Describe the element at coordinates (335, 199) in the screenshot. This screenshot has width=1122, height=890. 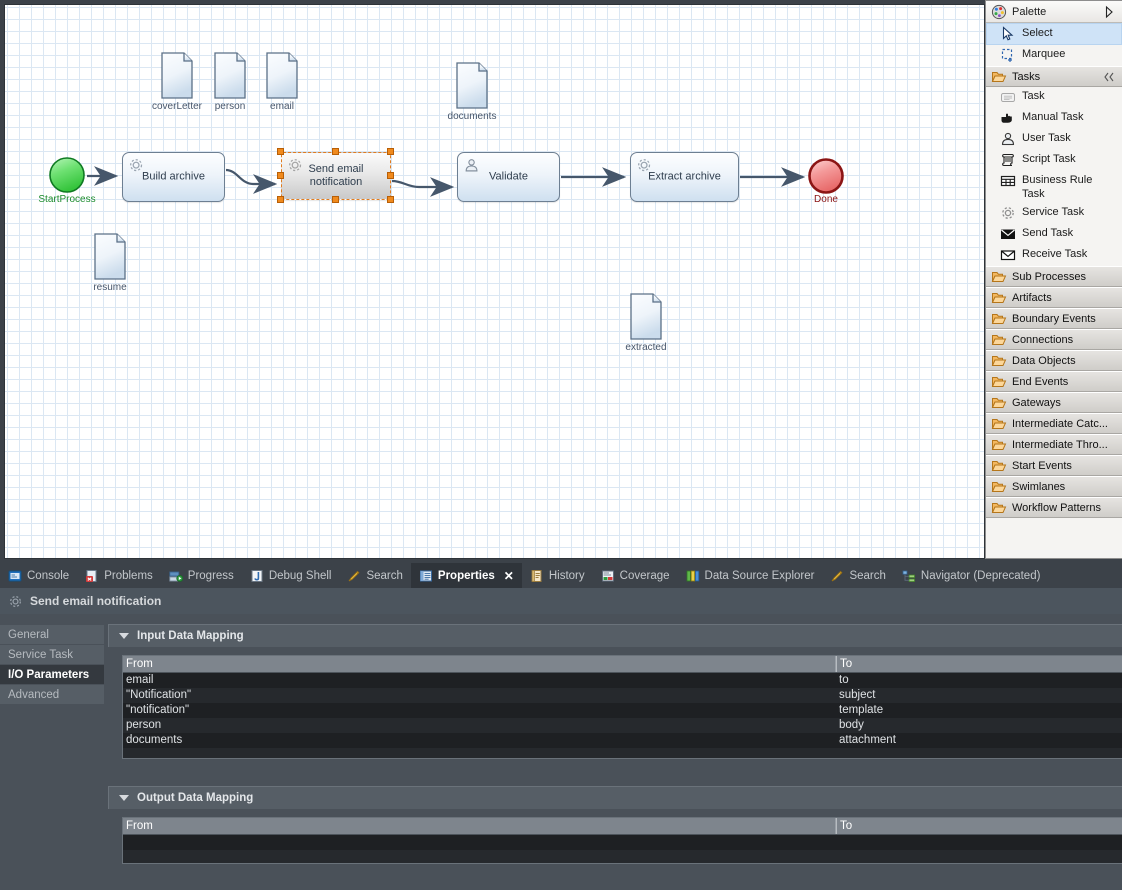
I see `selection-handle-s` at that location.